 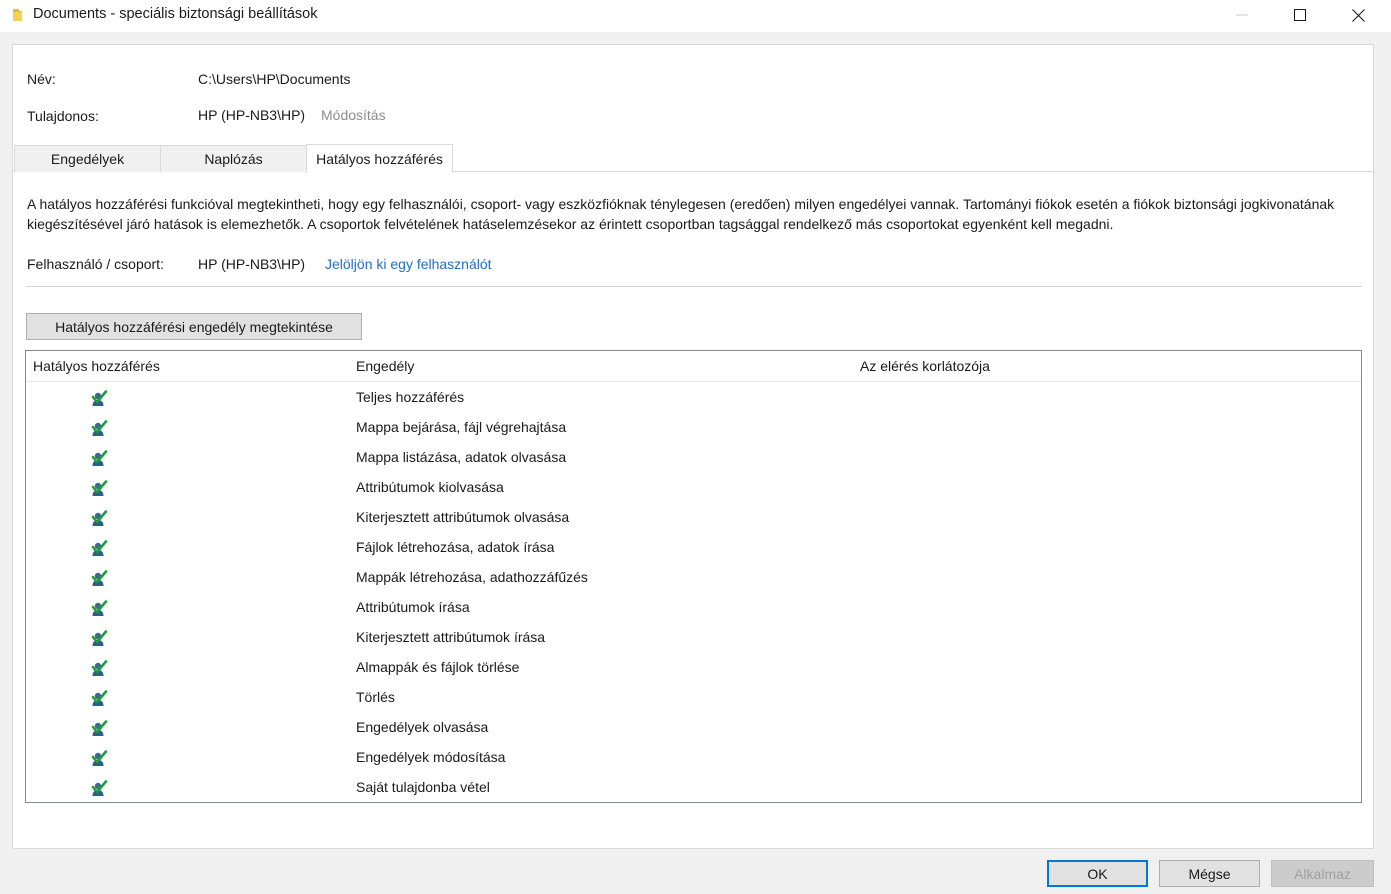 I want to click on ok-button: OK, so click(x=1097, y=873).